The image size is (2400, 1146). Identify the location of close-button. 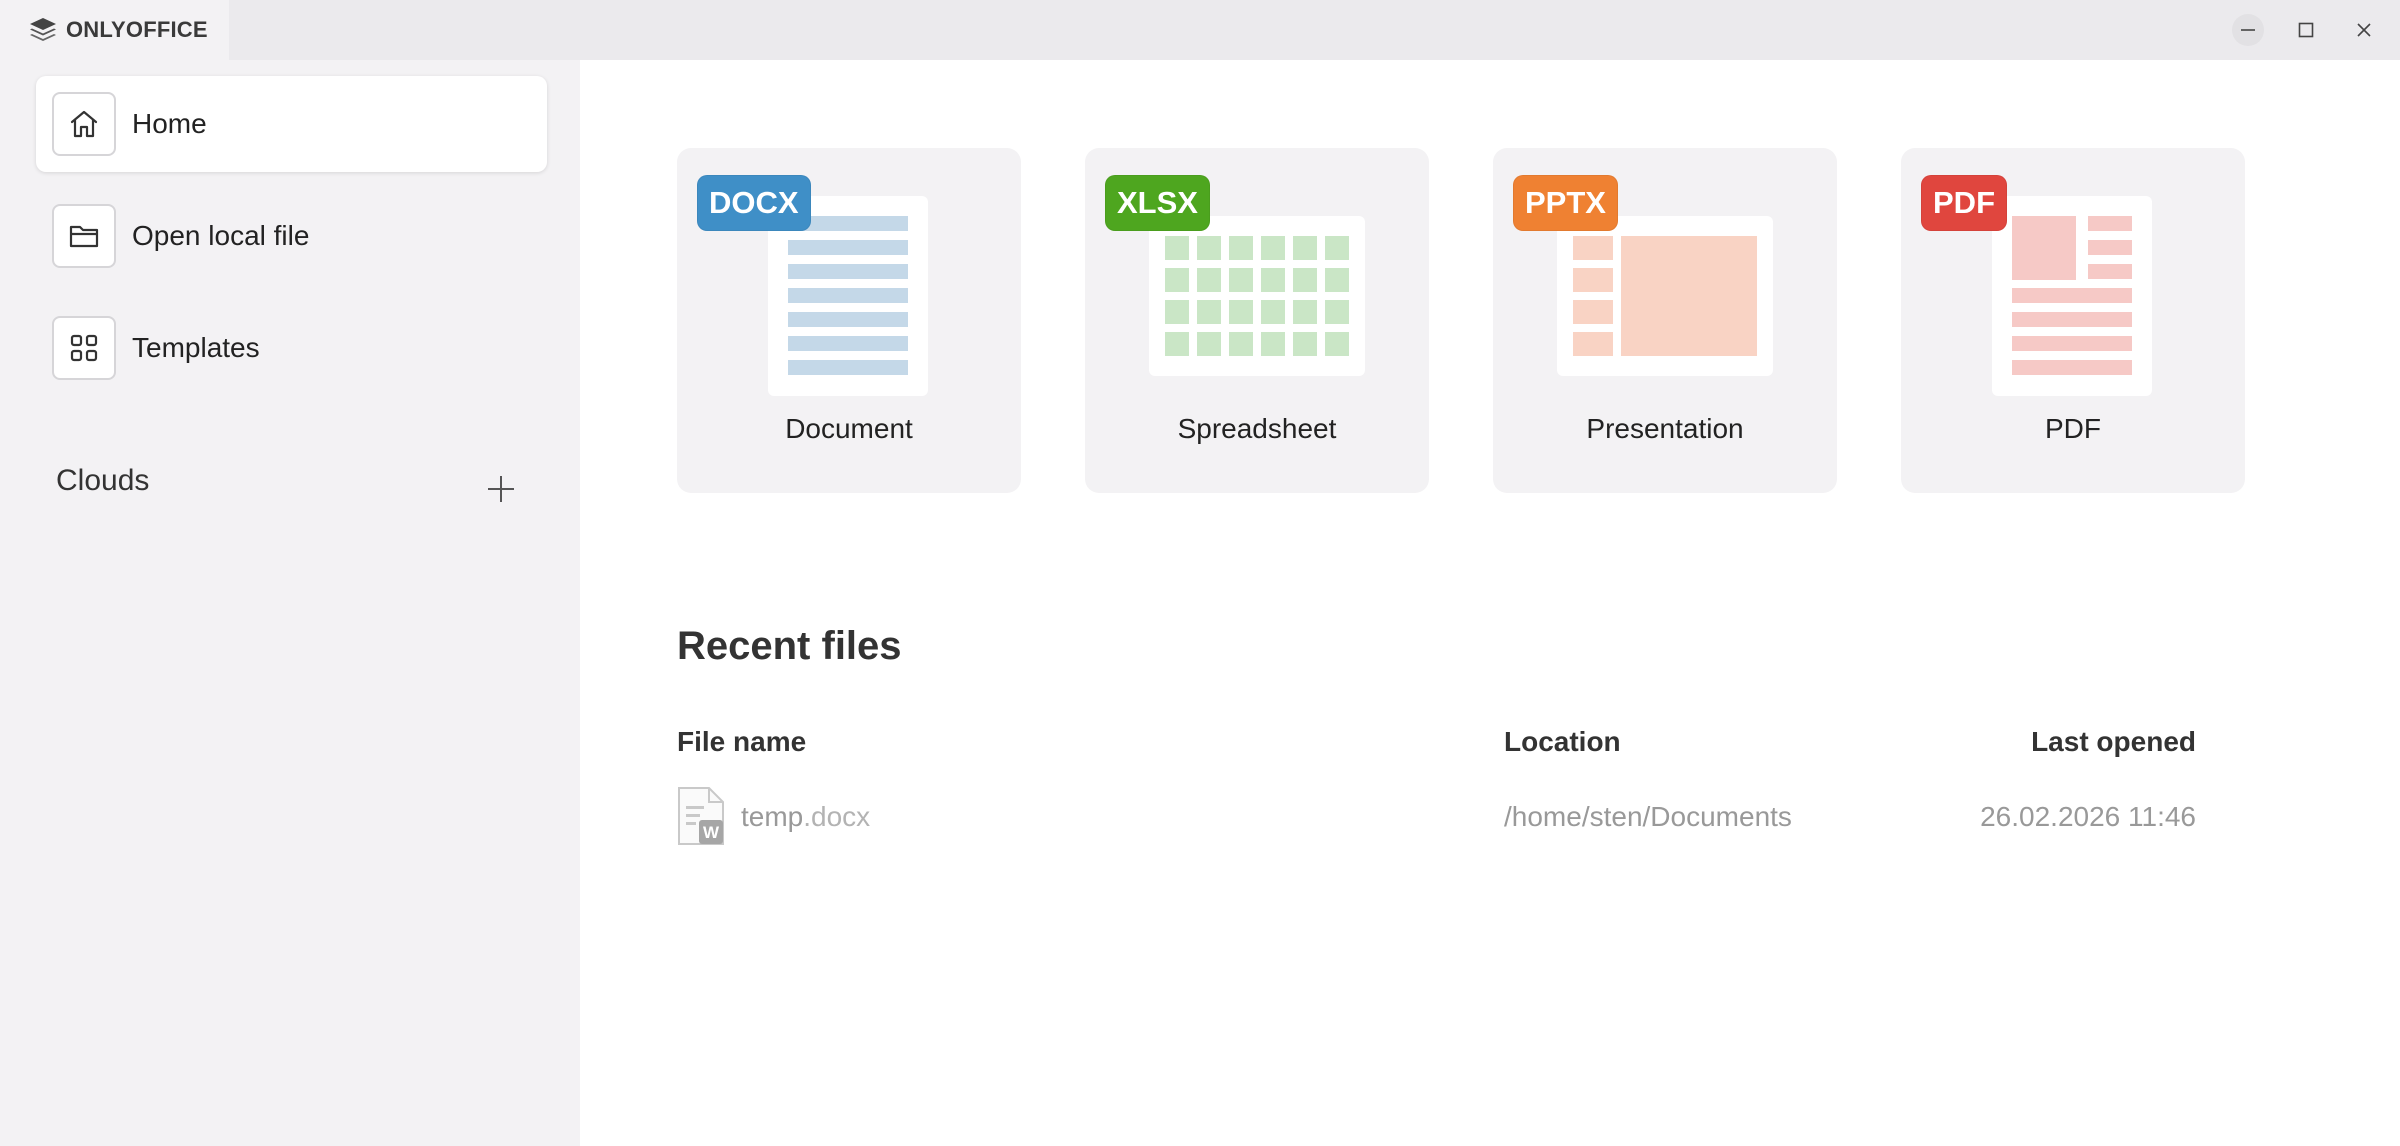
(2364, 30).